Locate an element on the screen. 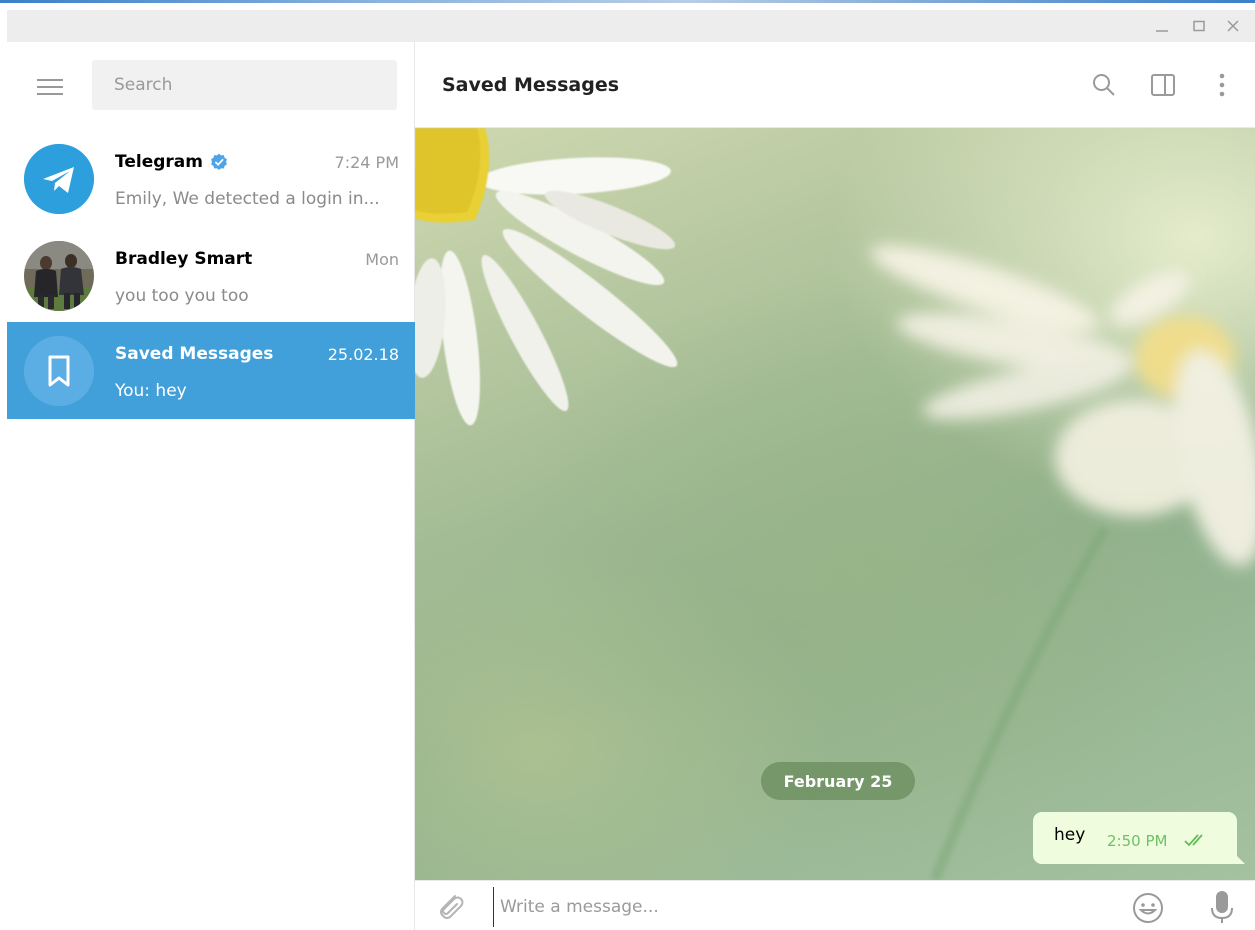  chat-header: Saved Messages is located at coordinates (835, 85).